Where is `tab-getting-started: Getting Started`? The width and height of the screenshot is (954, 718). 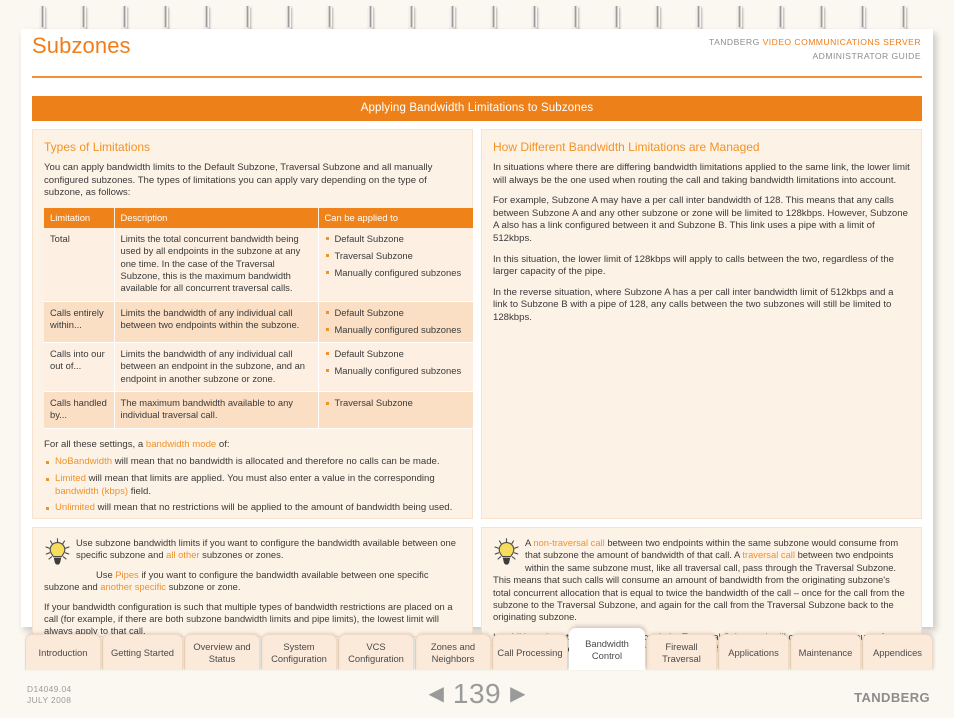
tab-getting-started: Getting Started is located at coordinates (142, 652).